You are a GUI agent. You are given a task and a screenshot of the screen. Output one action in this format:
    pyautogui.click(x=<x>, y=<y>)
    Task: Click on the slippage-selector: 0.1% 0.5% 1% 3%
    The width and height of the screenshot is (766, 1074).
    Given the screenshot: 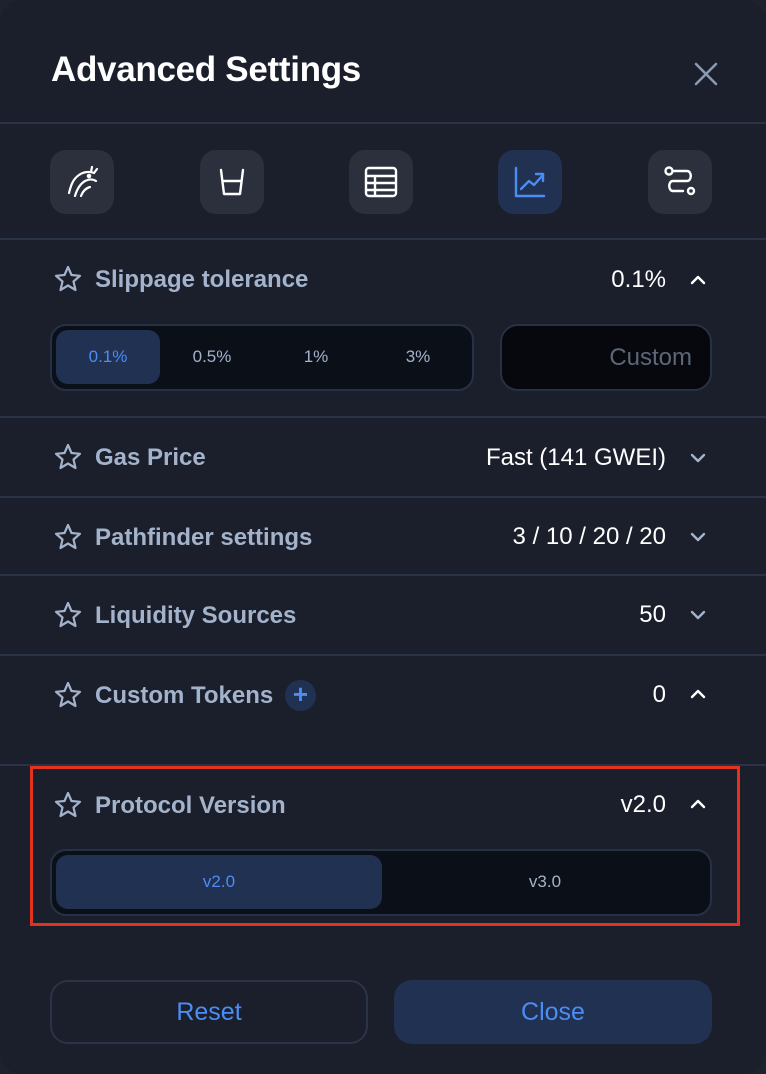 What is the action you would take?
    pyautogui.click(x=262, y=357)
    